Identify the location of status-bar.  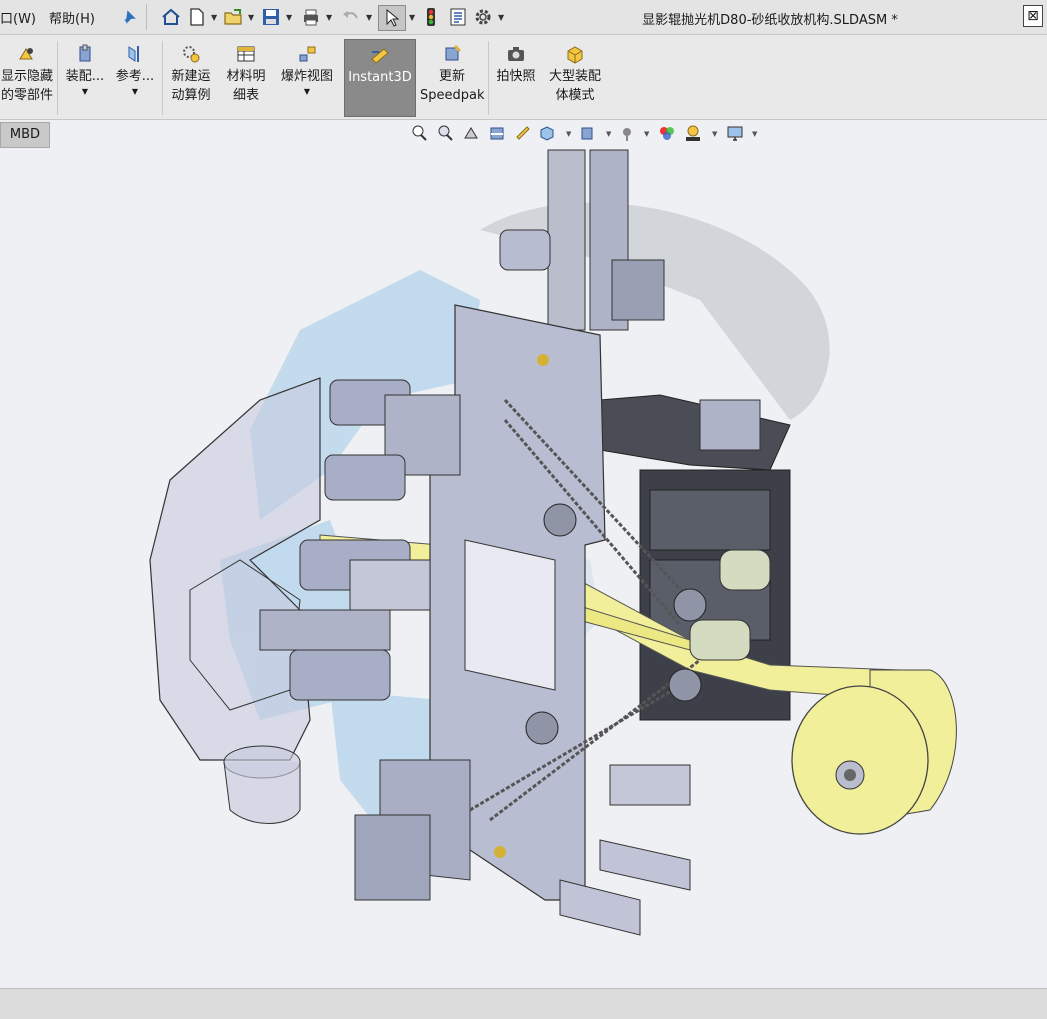
(523, 1003).